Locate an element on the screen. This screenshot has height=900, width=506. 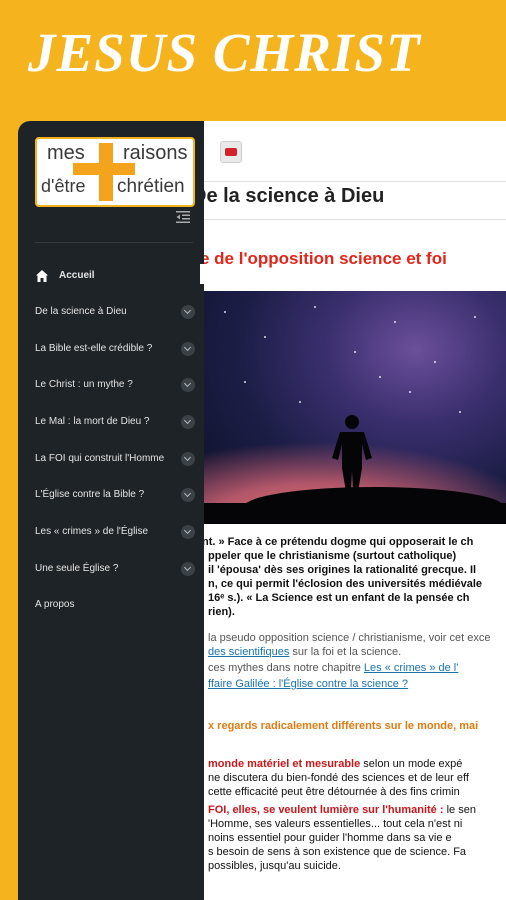
sidebar-item-label: Accueil is located at coordinates (77, 275).